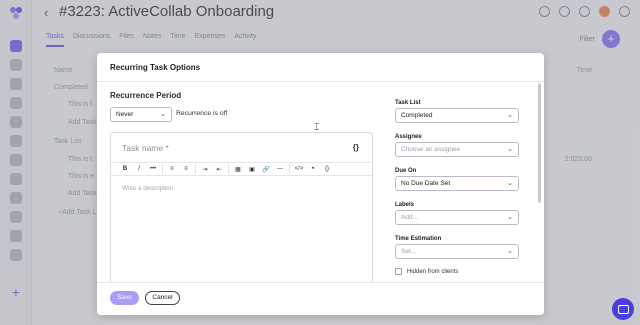 The height and width of the screenshot is (325, 640). What do you see at coordinates (405, 205) in the screenshot?
I see `labels-label: Labels` at bounding box center [405, 205].